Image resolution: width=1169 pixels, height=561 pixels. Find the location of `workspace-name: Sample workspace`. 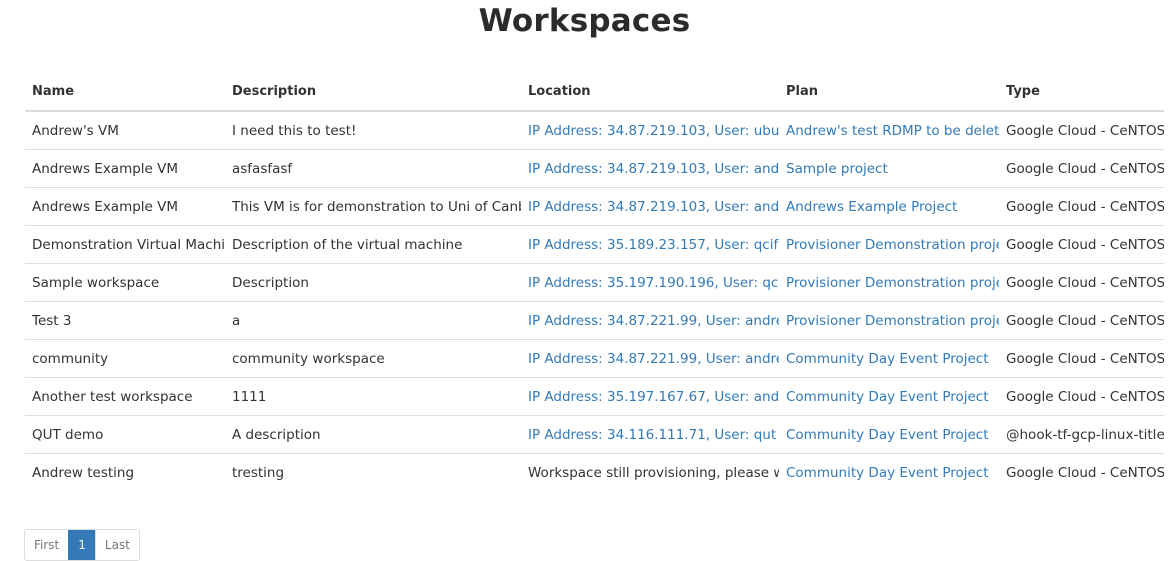

workspace-name: Sample workspace is located at coordinates (125, 282).